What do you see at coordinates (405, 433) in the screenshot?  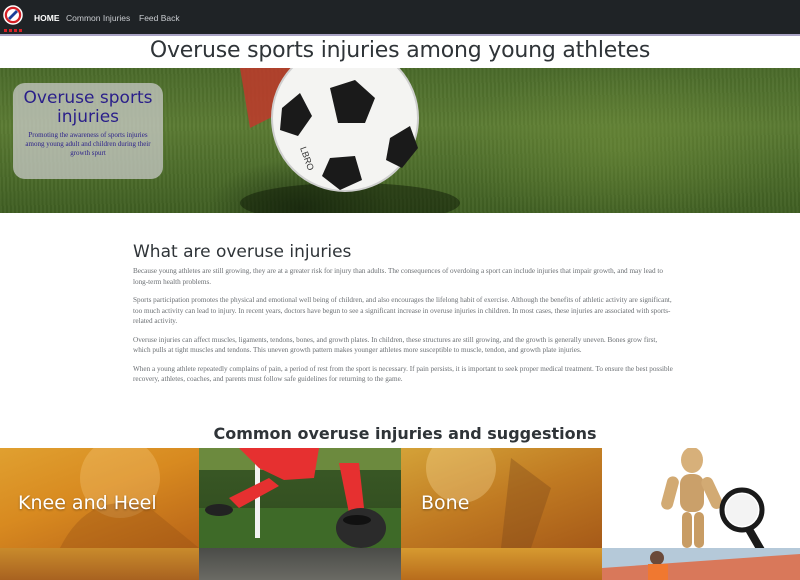 I see `injuries-section-title: Common overuse injuries and suggestions` at bounding box center [405, 433].